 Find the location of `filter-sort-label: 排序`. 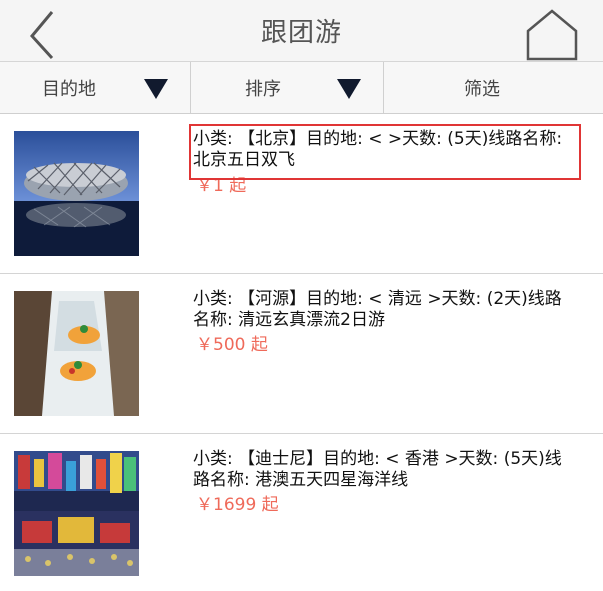

filter-sort-label: 排序 is located at coordinates (263, 89).